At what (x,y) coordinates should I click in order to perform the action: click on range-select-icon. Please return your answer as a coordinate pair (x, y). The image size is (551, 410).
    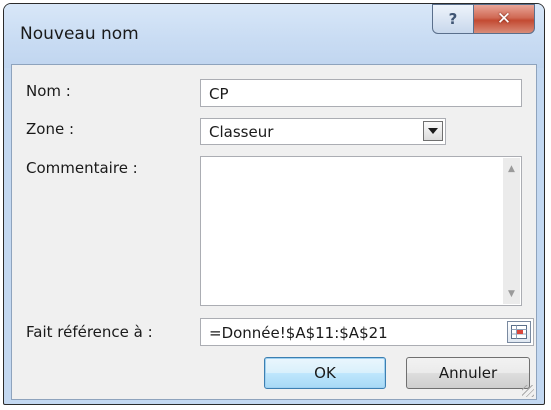
    Looking at the image, I should click on (519, 332).